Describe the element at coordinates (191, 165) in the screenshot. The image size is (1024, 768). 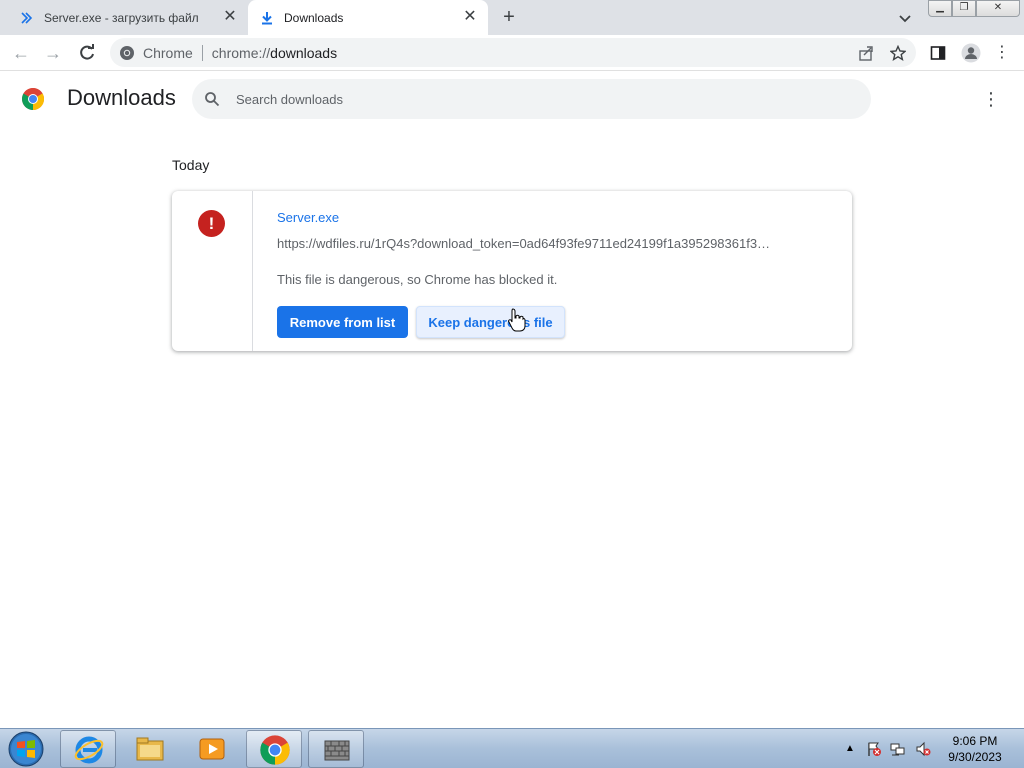
I see `date-group-label: Today` at that location.